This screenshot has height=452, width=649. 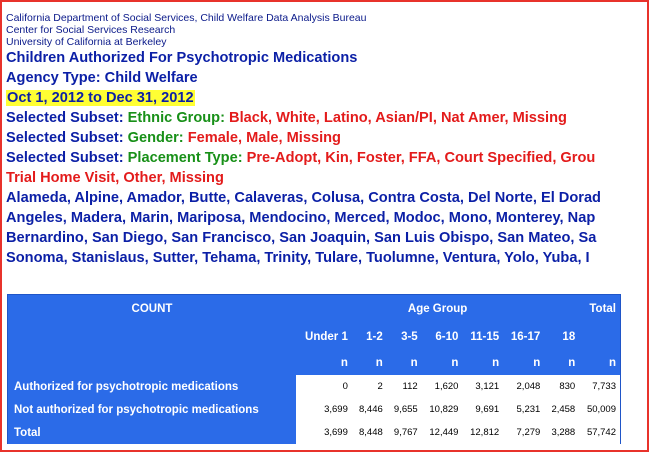 I want to click on col-18: 18, so click(x=569, y=337).